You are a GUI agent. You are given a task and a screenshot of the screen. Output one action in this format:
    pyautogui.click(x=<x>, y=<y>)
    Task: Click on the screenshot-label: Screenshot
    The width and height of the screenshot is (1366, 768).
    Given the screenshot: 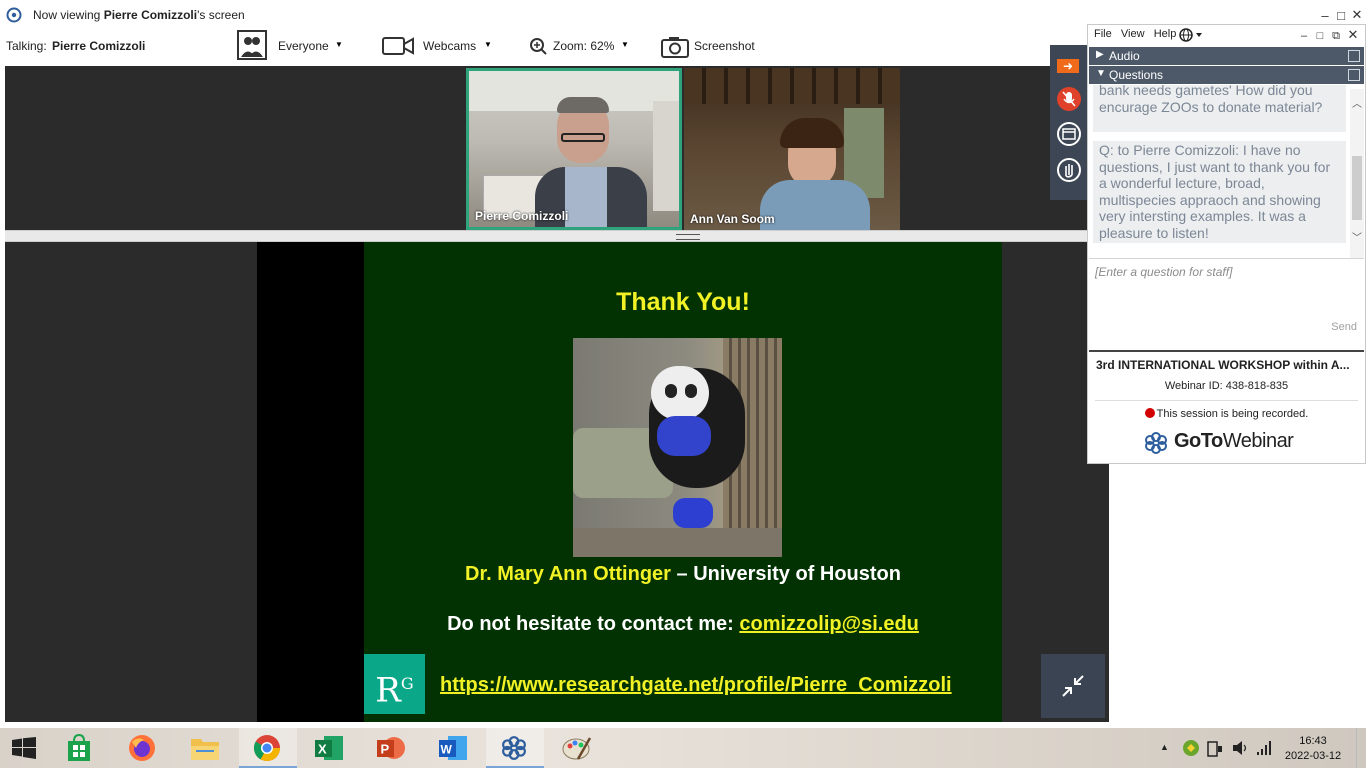 What is the action you would take?
    pyautogui.click(x=724, y=46)
    